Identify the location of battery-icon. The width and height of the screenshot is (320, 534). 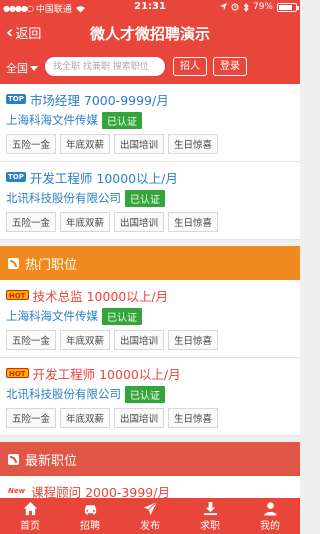
(288, 7).